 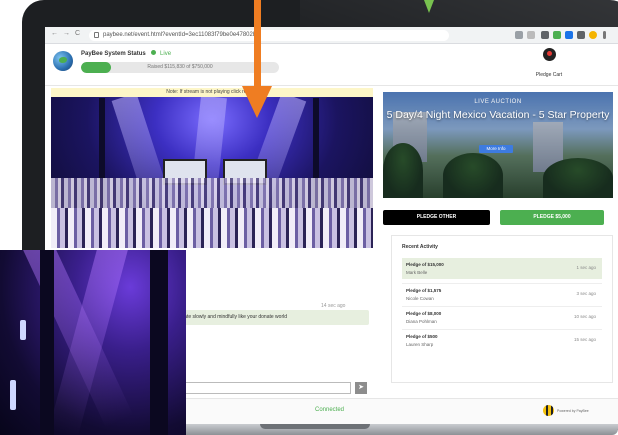 I want to click on powered-by: Powered by PayBee, so click(x=573, y=411).